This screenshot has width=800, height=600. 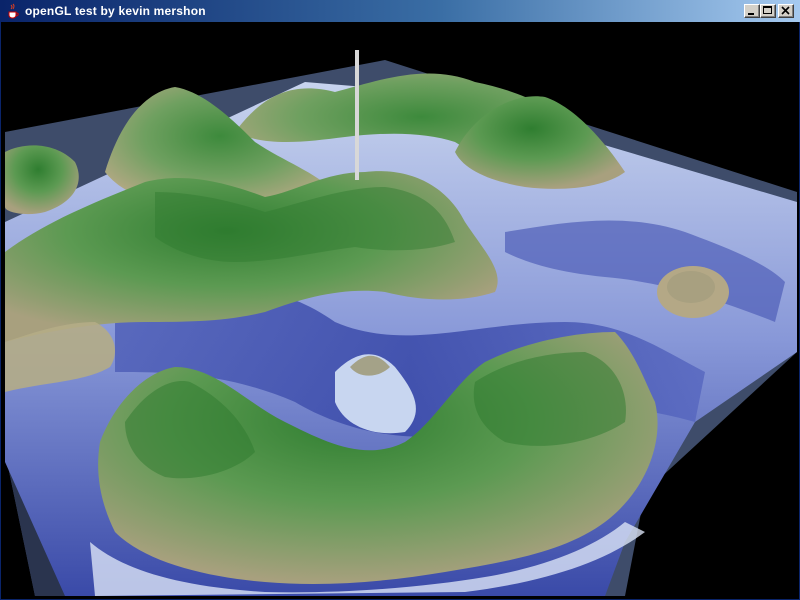 What do you see at coordinates (115, 11) in the screenshot?
I see `window-title: openGL test by kevin mershon` at bounding box center [115, 11].